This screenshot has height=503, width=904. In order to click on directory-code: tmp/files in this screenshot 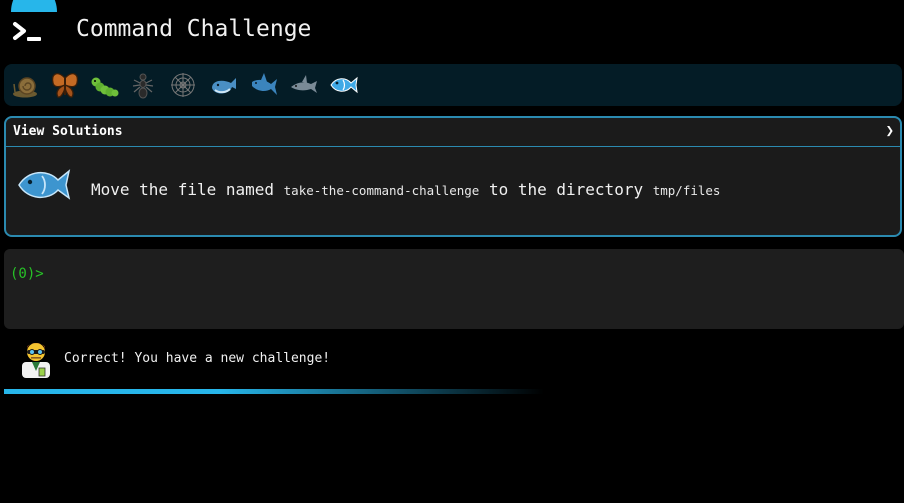, I will do `click(686, 190)`.